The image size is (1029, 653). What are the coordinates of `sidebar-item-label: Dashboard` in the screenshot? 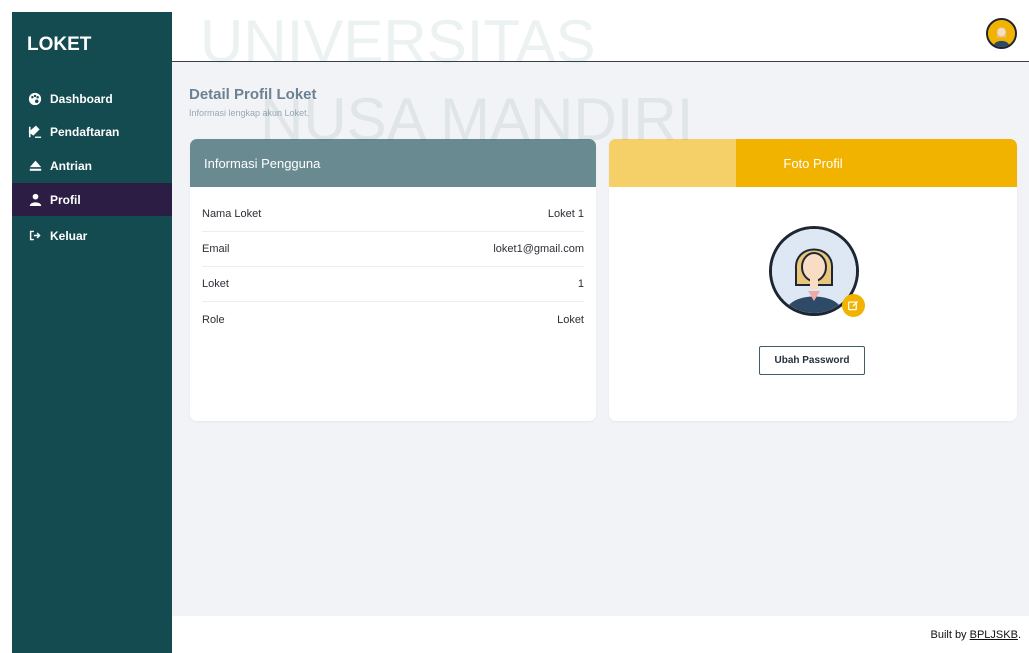 It's located at (81, 98).